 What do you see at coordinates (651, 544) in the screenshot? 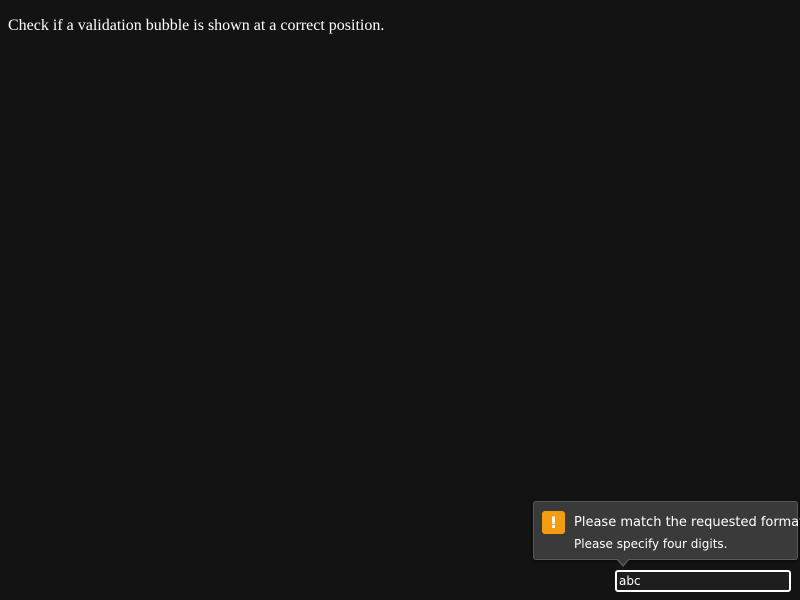
I see `validation-message: Please specify four digits.` at bounding box center [651, 544].